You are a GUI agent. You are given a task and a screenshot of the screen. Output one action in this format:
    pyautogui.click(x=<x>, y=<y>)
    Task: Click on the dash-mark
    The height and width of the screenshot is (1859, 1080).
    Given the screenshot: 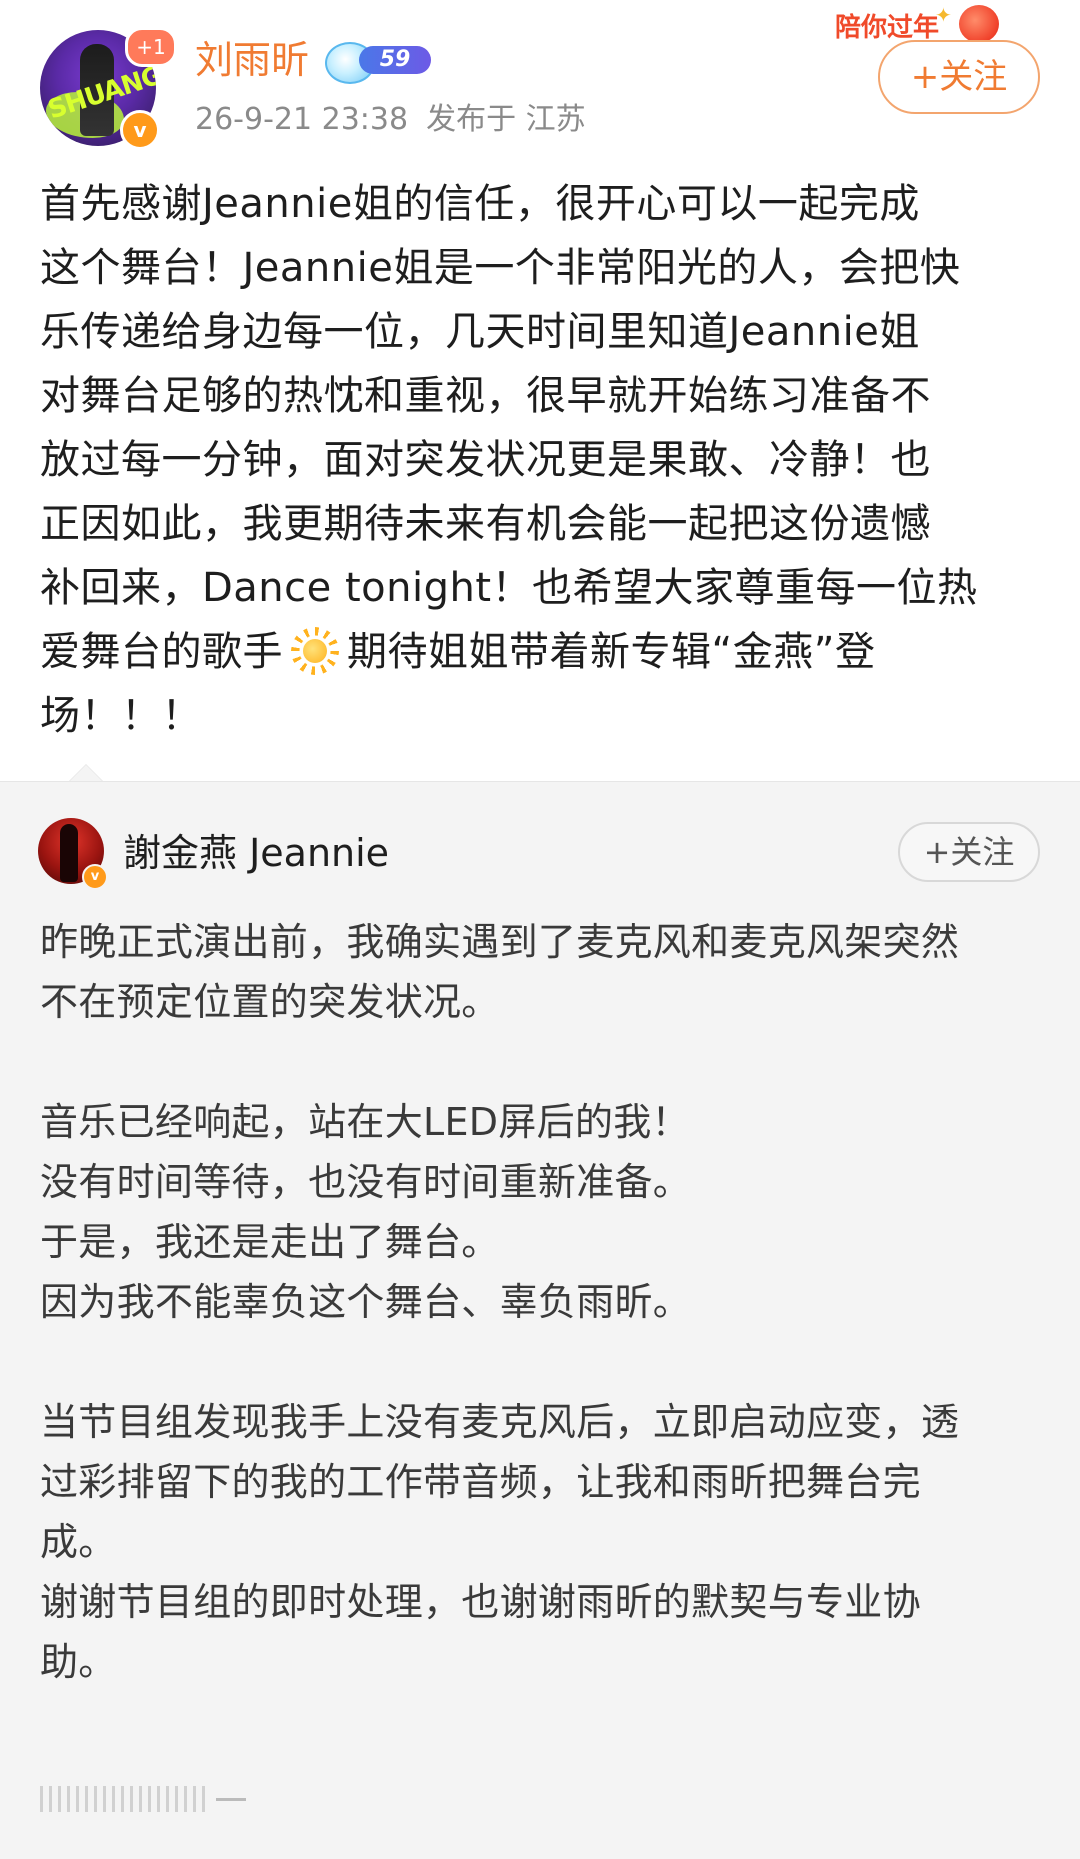 What is the action you would take?
    pyautogui.click(x=231, y=1799)
    